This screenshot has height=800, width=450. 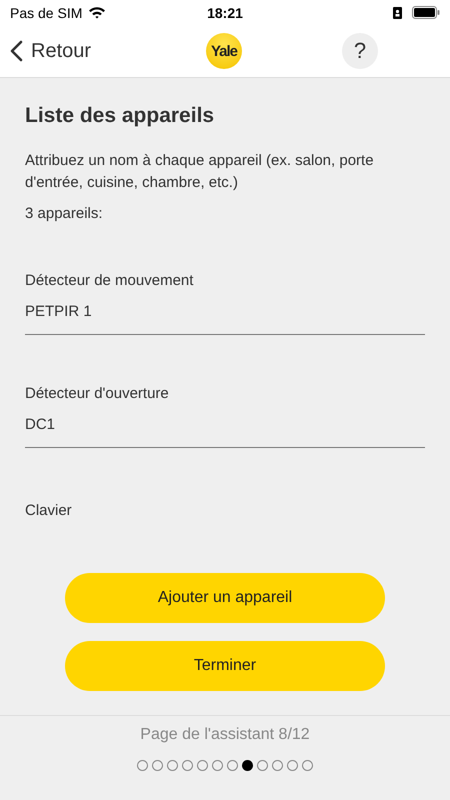 What do you see at coordinates (97, 12) in the screenshot?
I see `wifi-icon` at bounding box center [97, 12].